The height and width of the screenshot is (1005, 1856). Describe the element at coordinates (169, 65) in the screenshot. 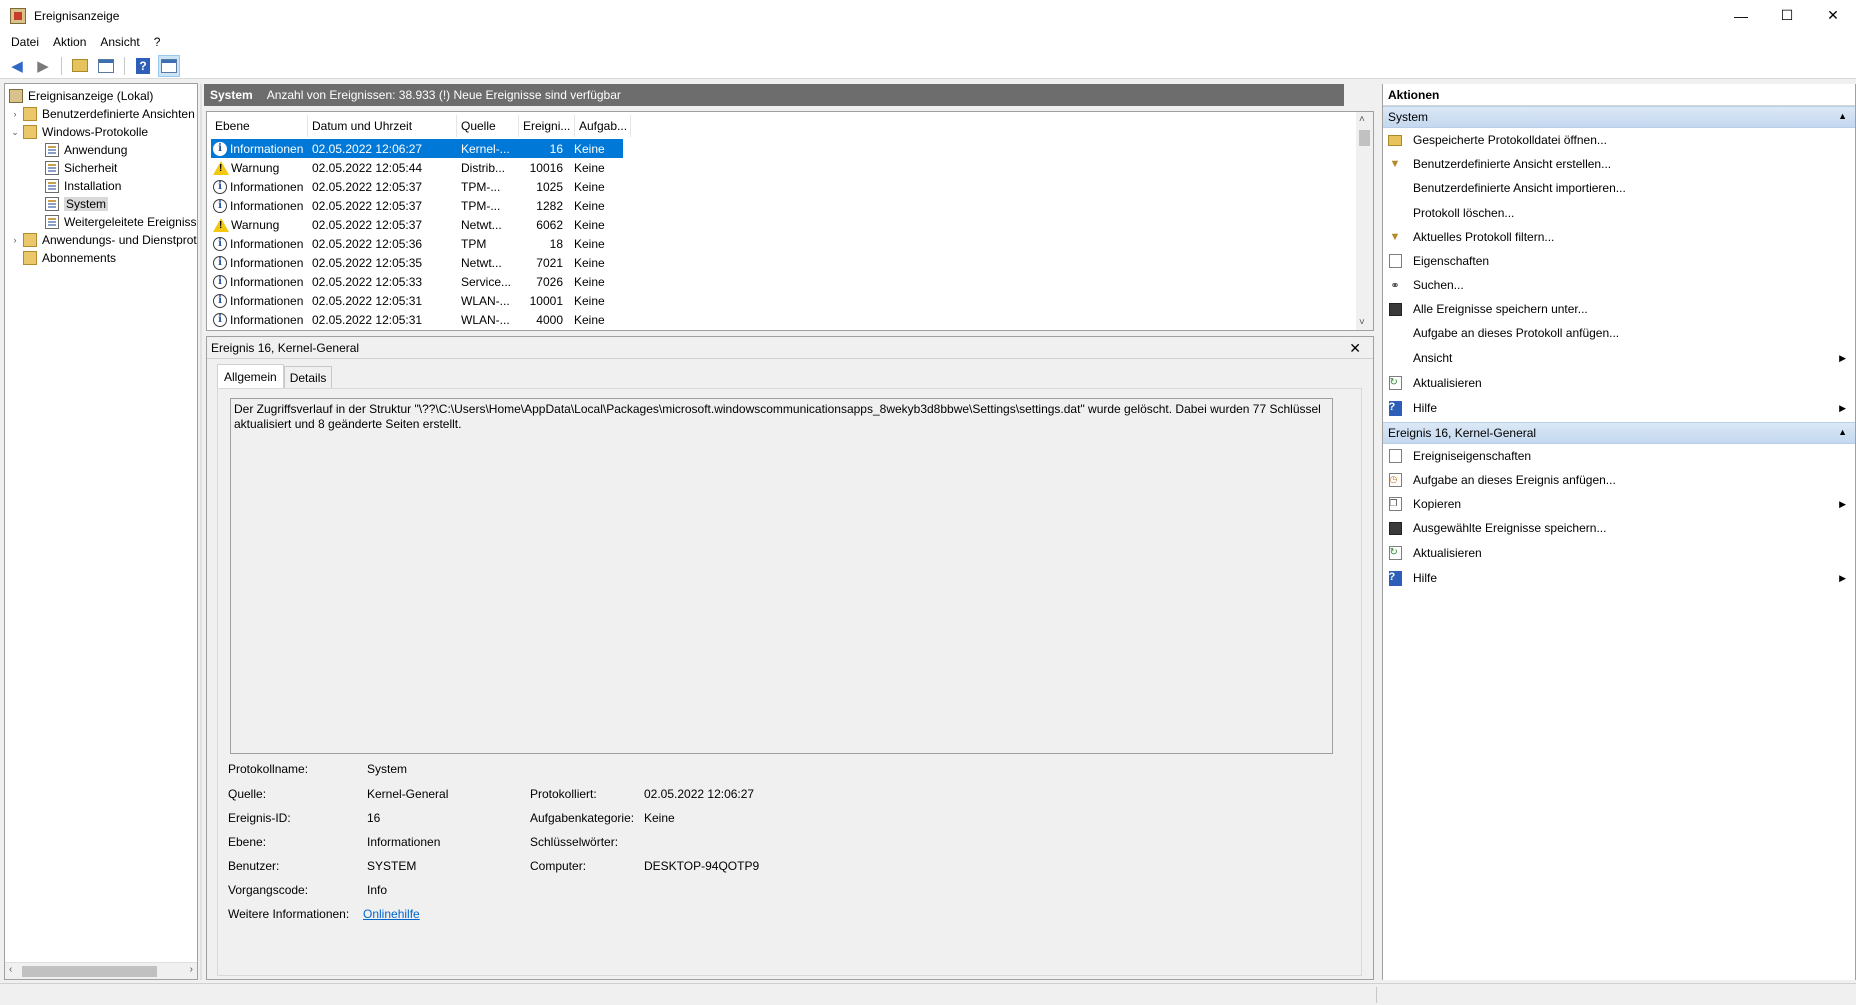

I see `show-hide-action-pane-icon` at that location.